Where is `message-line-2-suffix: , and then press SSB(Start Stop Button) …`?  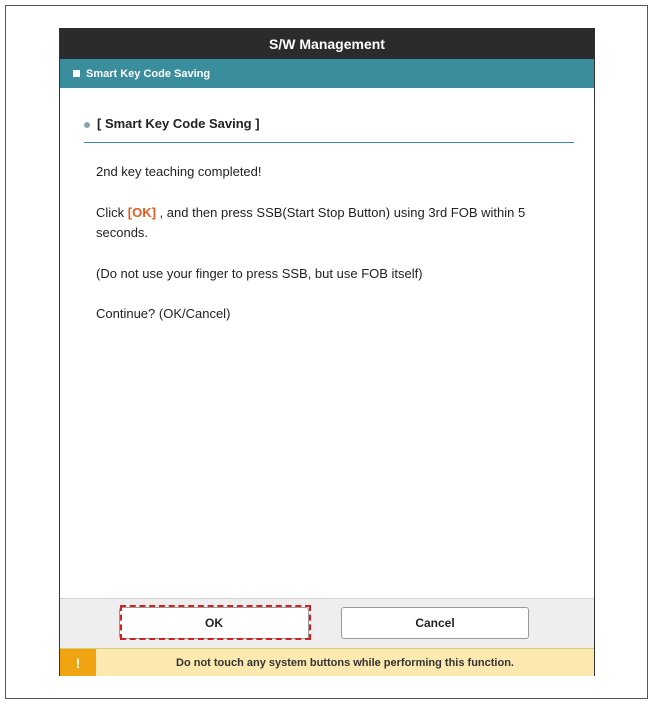 message-line-2-suffix: , and then press SSB(Start Stop Button) … is located at coordinates (311, 222).